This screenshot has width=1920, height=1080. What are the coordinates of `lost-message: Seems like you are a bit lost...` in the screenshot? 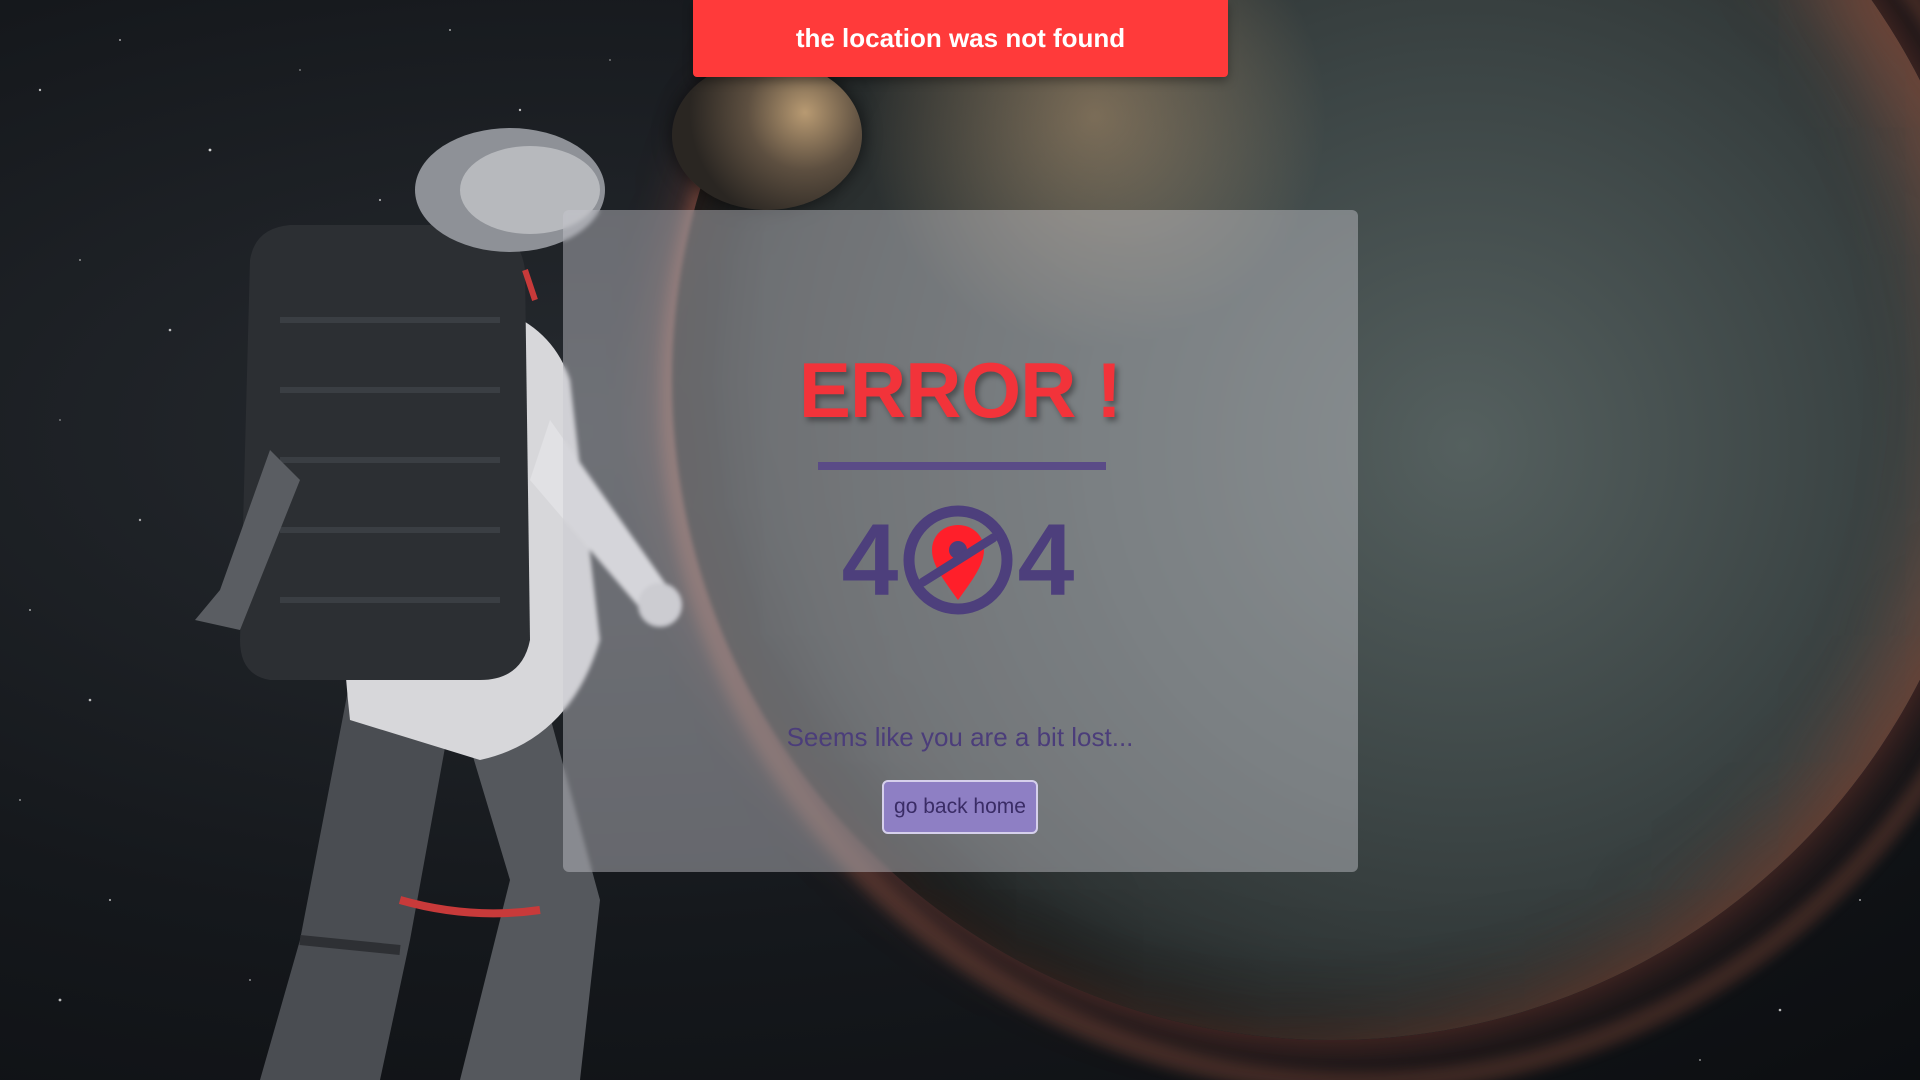 It's located at (960, 737).